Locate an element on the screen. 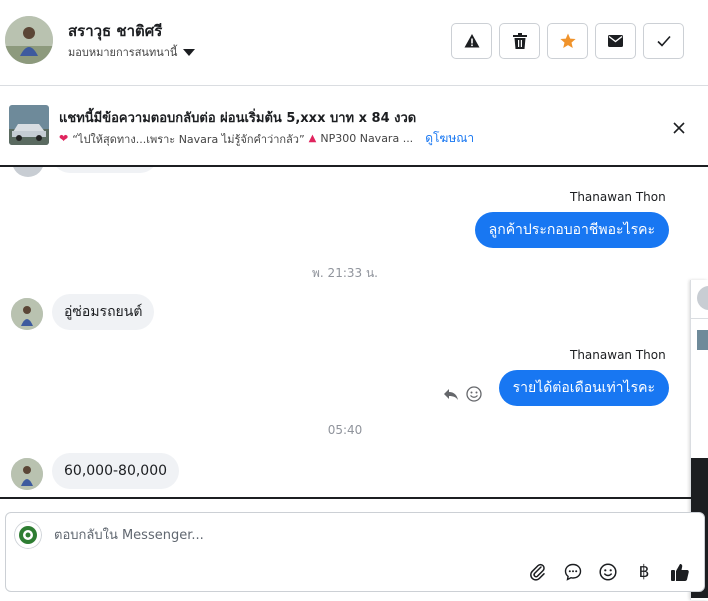 Image resolution: width=708 pixels, height=601 pixels. like-button is located at coordinates (680, 572).